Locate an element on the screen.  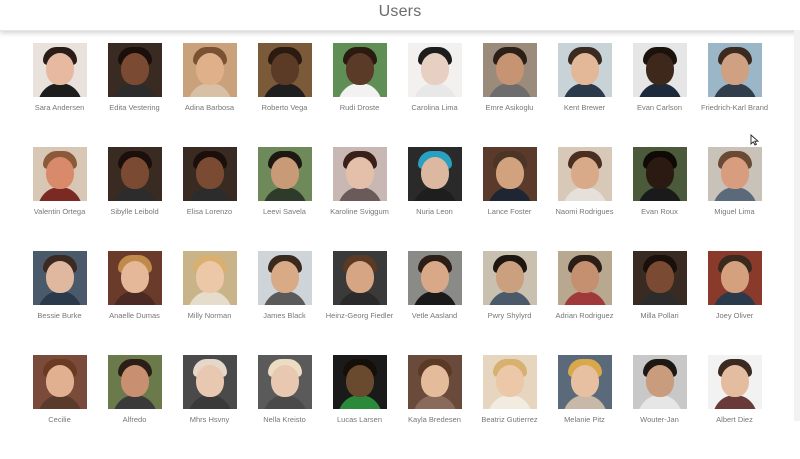
user-card: Roberto Vega is located at coordinates (284, 95).